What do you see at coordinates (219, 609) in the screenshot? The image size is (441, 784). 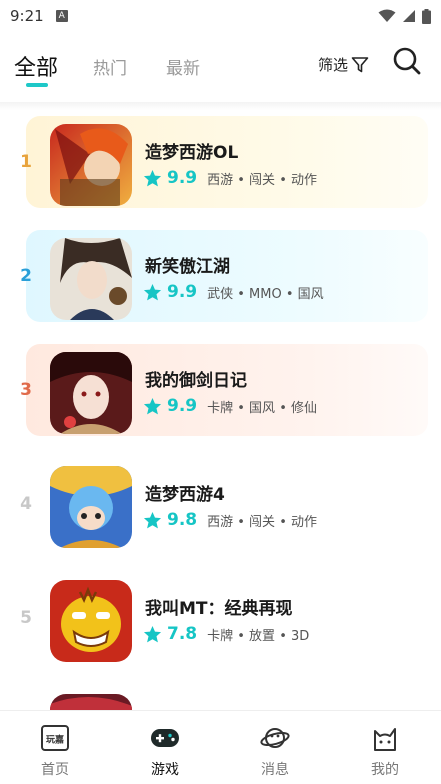 I see `game-title: 我叫MT：经典再现` at bounding box center [219, 609].